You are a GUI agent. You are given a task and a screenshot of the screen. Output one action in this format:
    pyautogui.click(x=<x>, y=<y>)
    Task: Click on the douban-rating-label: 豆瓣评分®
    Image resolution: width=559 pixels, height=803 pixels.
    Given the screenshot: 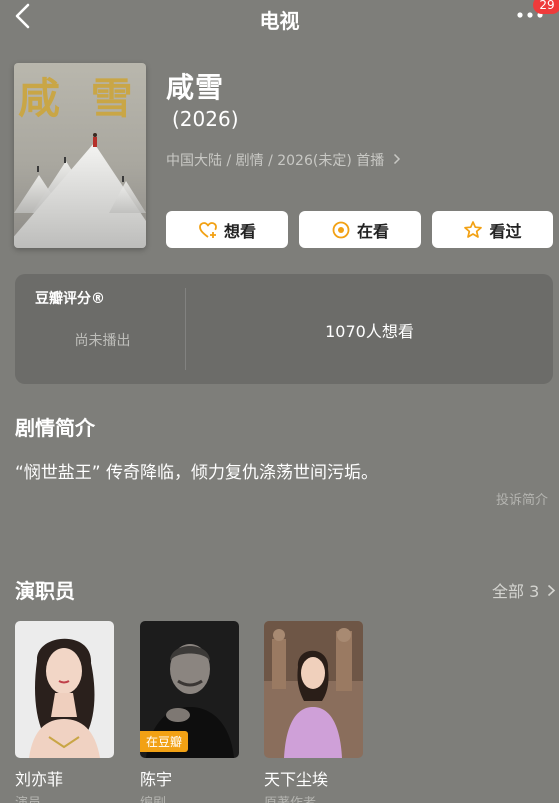 What is the action you would take?
    pyautogui.click(x=70, y=299)
    